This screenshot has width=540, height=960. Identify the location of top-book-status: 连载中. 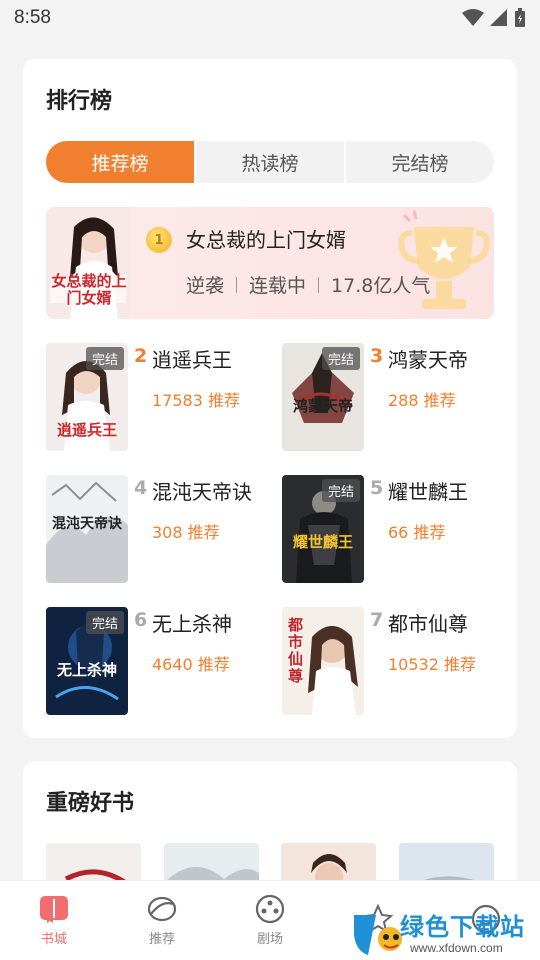
(278, 286).